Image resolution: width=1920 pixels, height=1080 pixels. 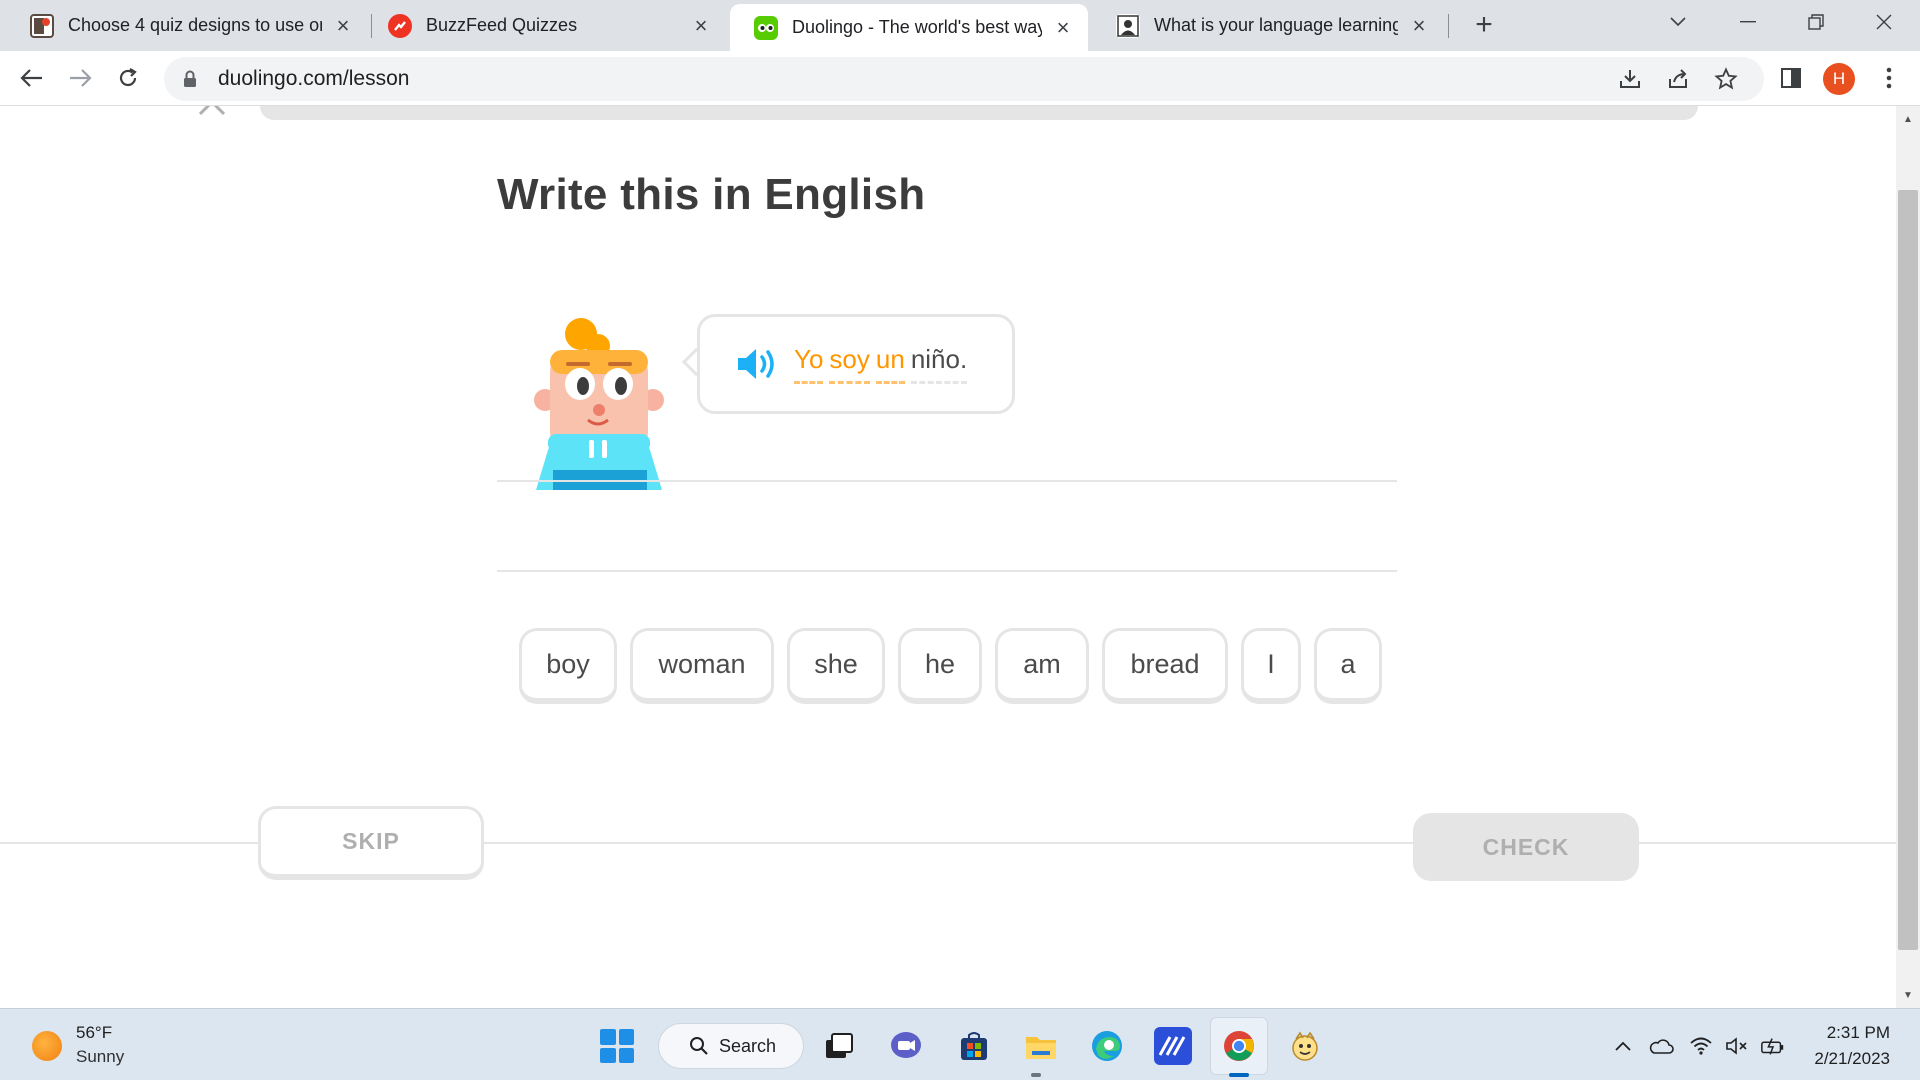 I want to click on quit-lesson-icon, so click(x=212, y=114).